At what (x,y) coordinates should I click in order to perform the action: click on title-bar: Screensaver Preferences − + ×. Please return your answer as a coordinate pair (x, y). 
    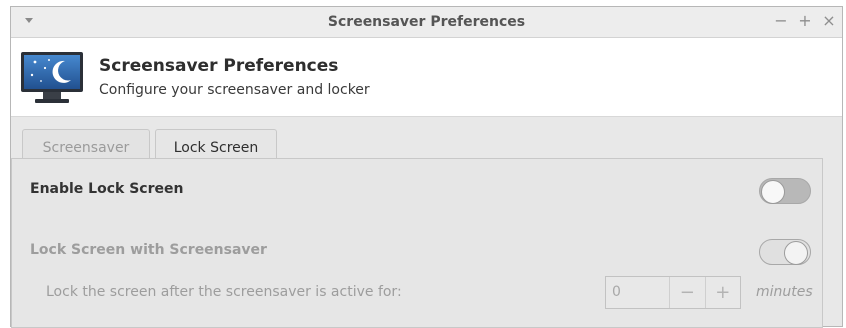
    Looking at the image, I should click on (426, 22).